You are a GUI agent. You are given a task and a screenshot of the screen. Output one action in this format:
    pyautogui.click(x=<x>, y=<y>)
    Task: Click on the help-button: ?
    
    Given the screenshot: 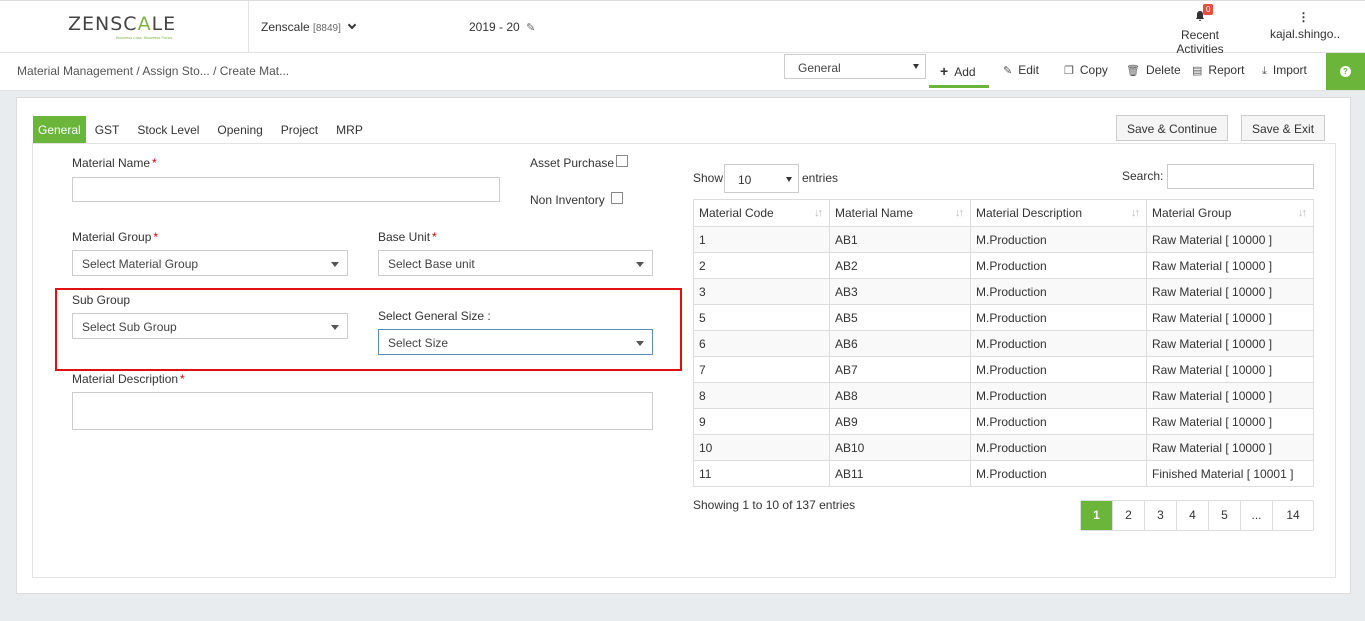 What is the action you would take?
    pyautogui.click(x=1345, y=71)
    